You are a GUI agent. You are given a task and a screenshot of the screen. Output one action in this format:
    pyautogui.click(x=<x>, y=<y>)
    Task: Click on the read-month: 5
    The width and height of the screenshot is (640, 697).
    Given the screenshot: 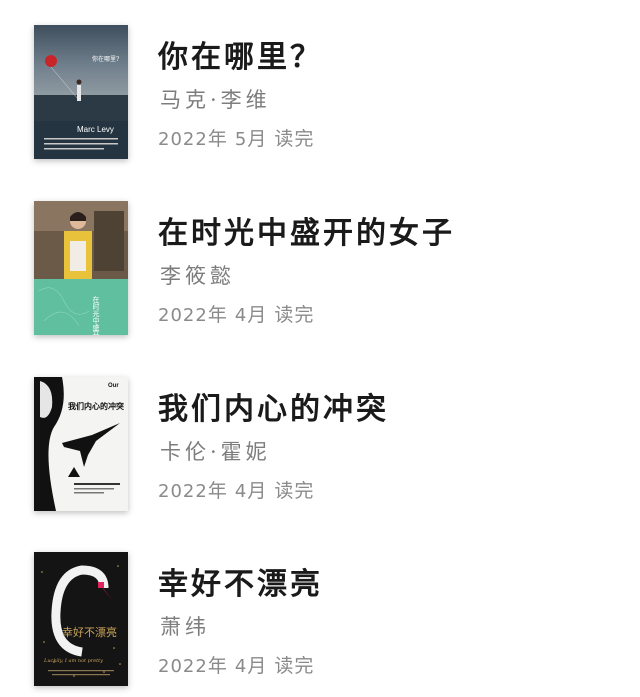 What is the action you would take?
    pyautogui.click(x=241, y=139)
    